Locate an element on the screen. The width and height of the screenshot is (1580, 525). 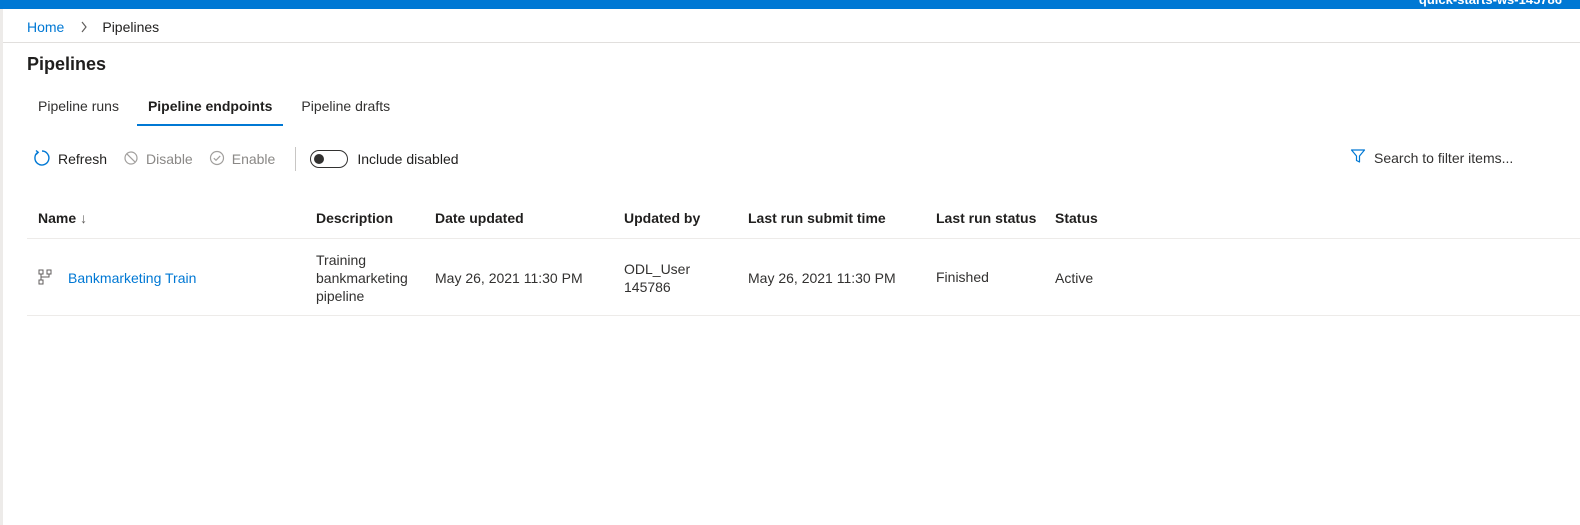
toolbar-divider is located at coordinates (296, 159).